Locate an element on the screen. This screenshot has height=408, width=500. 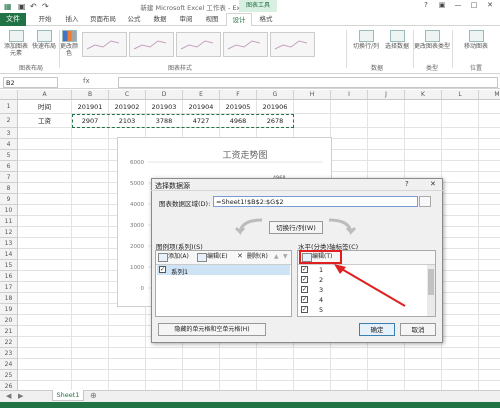
tab-format: 格式 is located at coordinates (266, 19).